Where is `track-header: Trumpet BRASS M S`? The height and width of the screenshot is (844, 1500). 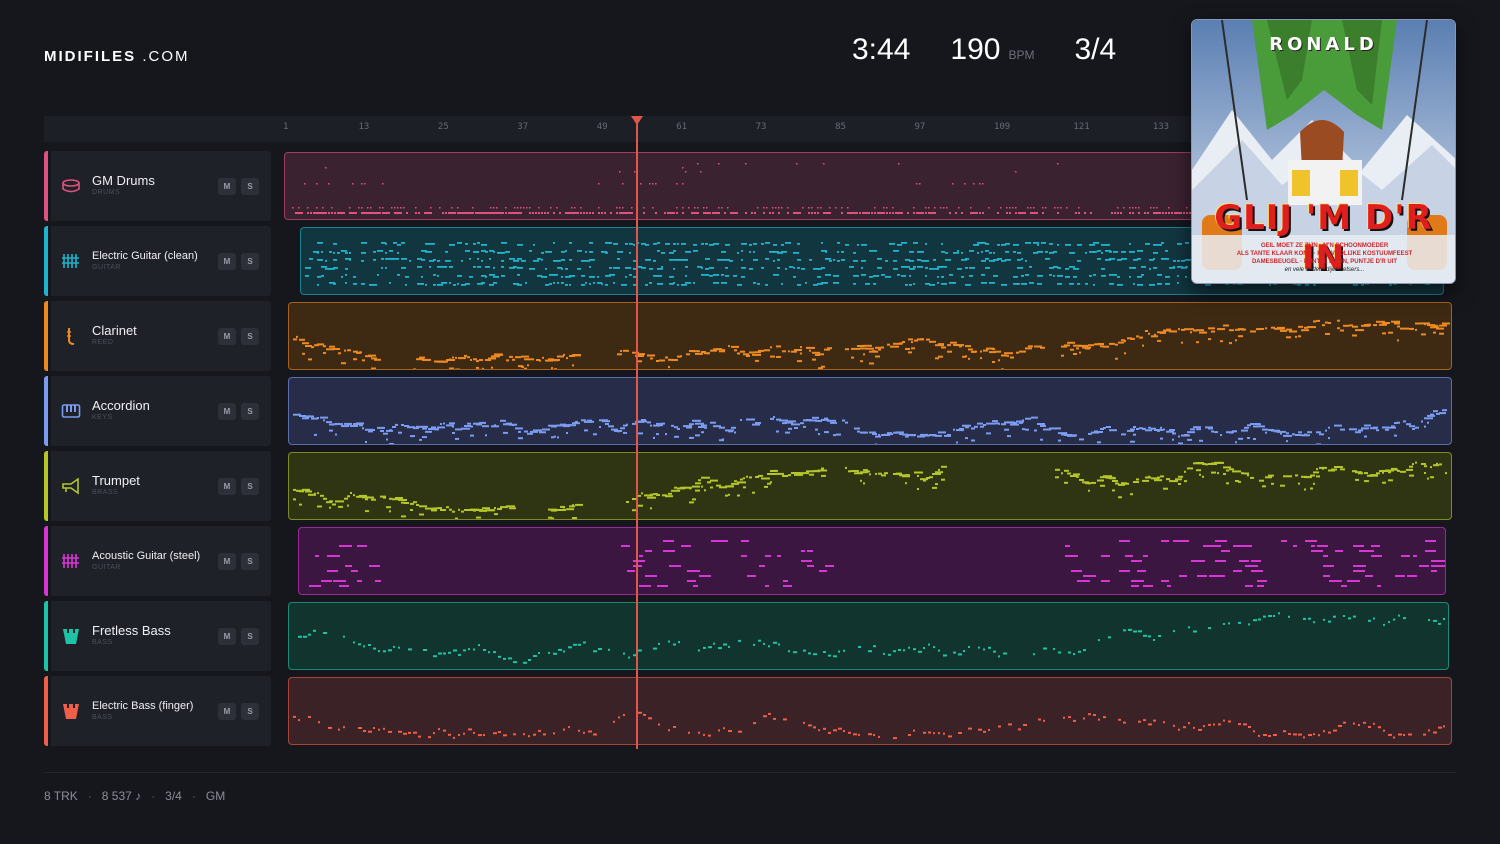 track-header: Trumpet BRASS M S is located at coordinates (157, 486).